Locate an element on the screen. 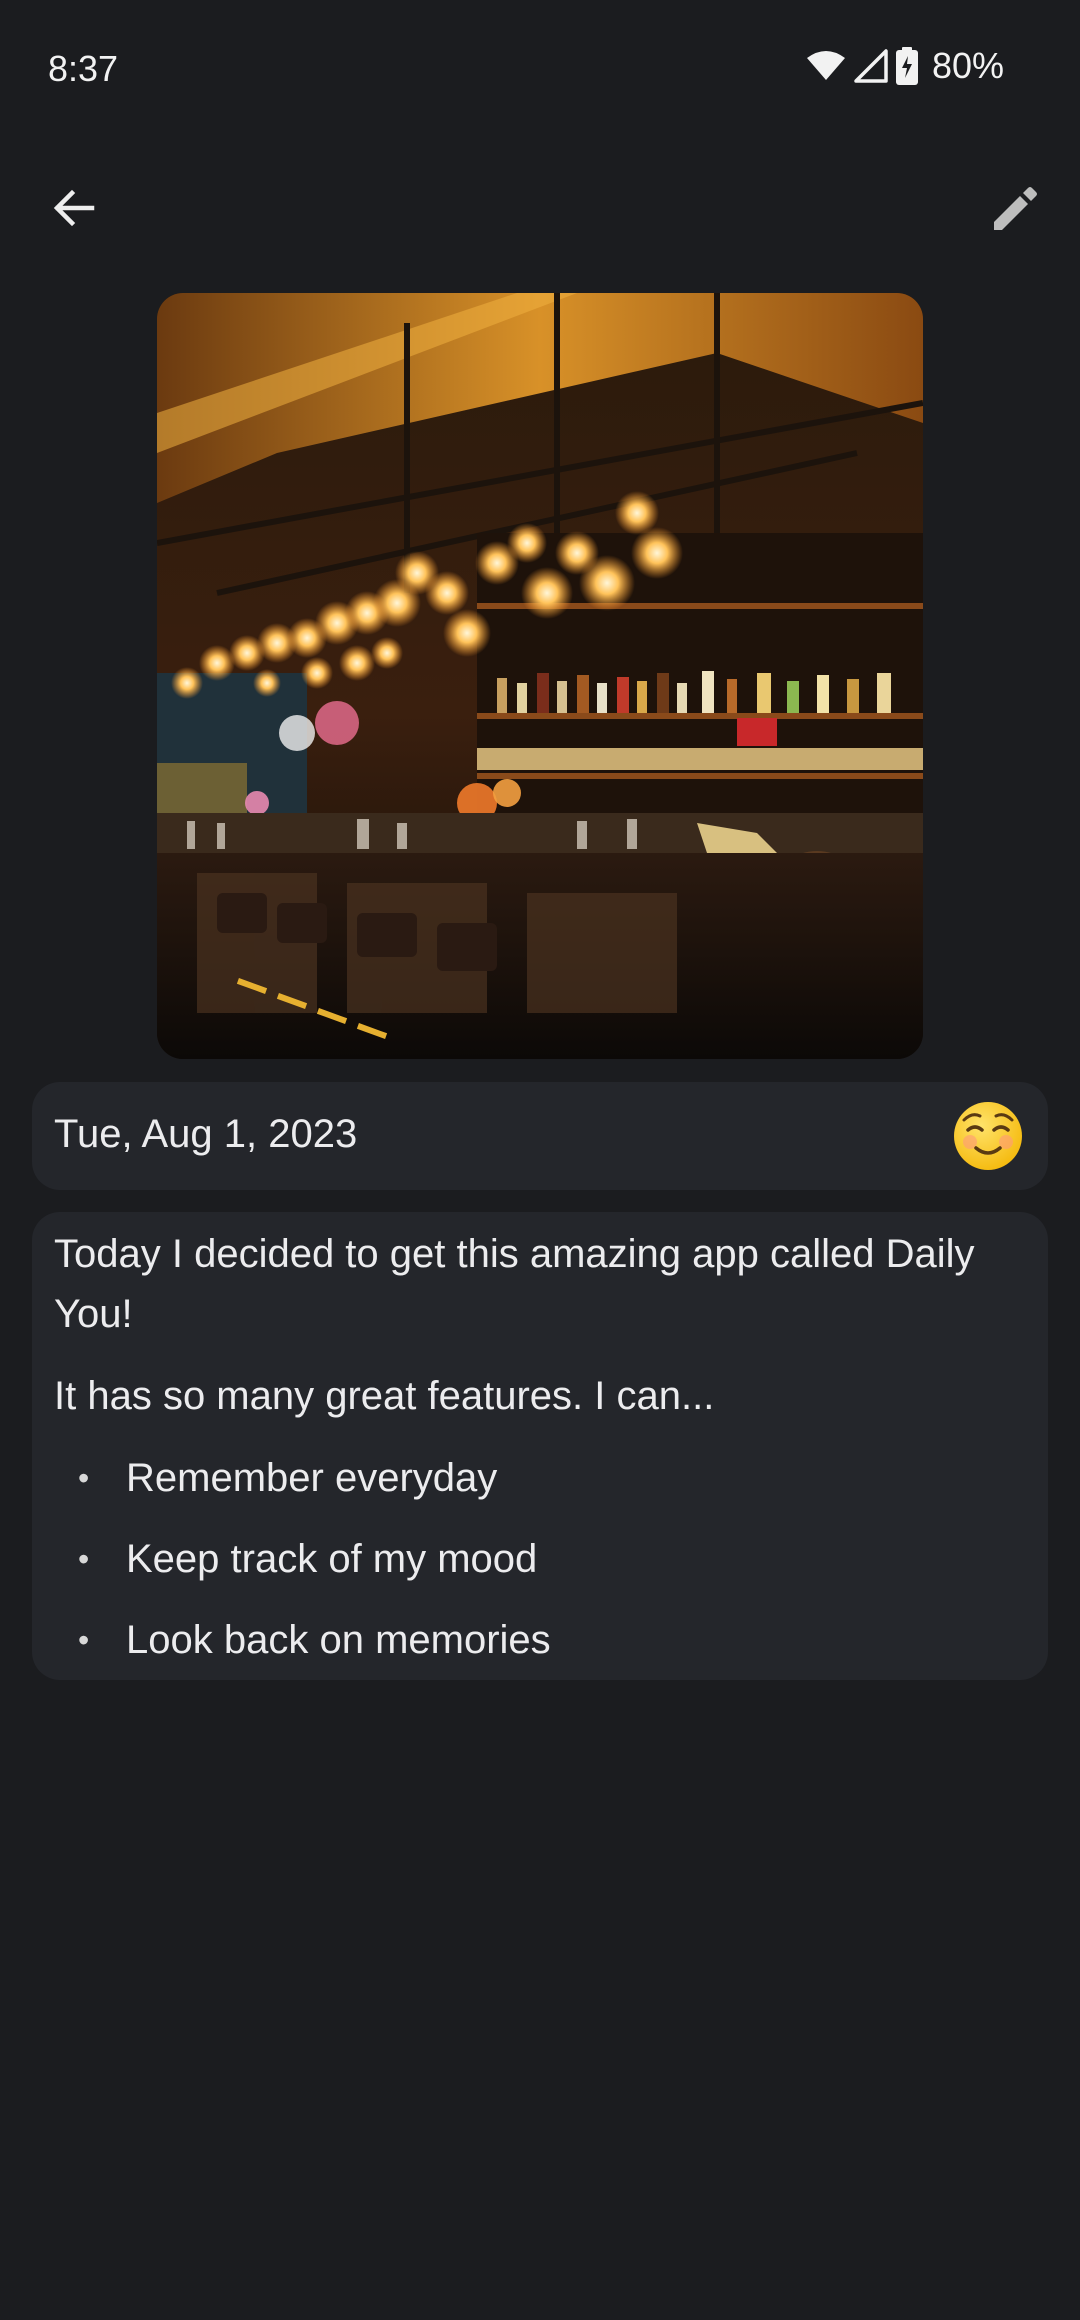 This screenshot has width=1080, height=2320. app-bar is located at coordinates (540, 210).